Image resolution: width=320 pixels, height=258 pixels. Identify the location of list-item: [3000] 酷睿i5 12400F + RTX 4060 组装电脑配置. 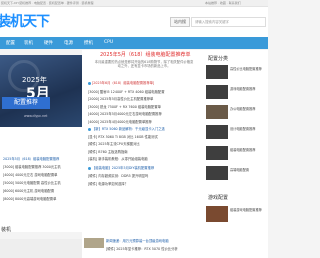
(145, 91).